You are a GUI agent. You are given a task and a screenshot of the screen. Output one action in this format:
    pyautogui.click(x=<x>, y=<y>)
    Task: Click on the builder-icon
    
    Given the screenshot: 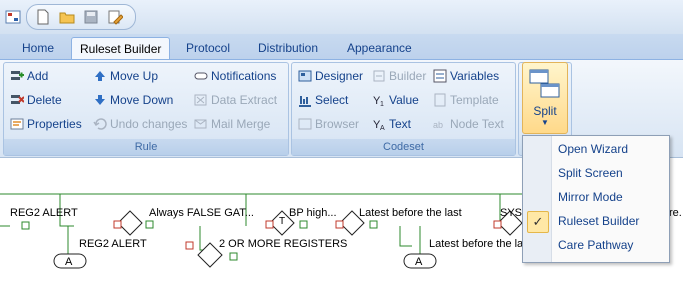 What is the action you would take?
    pyautogui.click(x=379, y=76)
    